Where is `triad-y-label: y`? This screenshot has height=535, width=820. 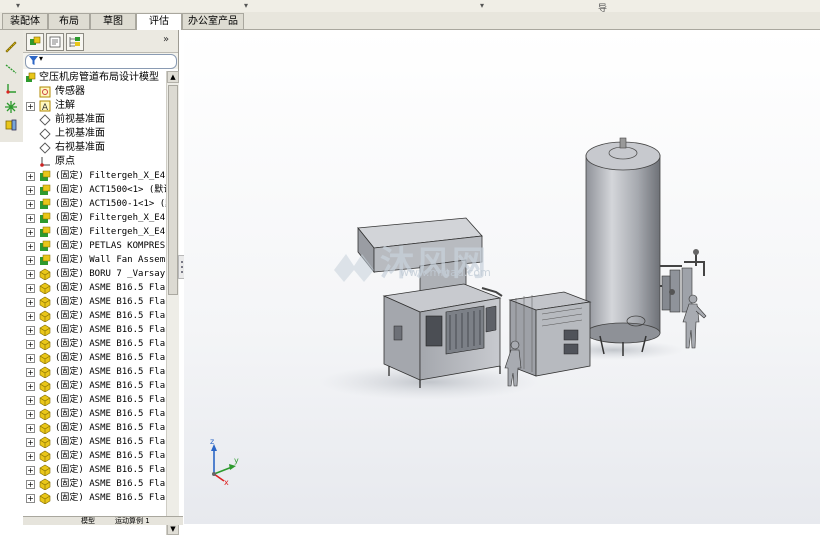 triad-y-label: y is located at coordinates (236, 460).